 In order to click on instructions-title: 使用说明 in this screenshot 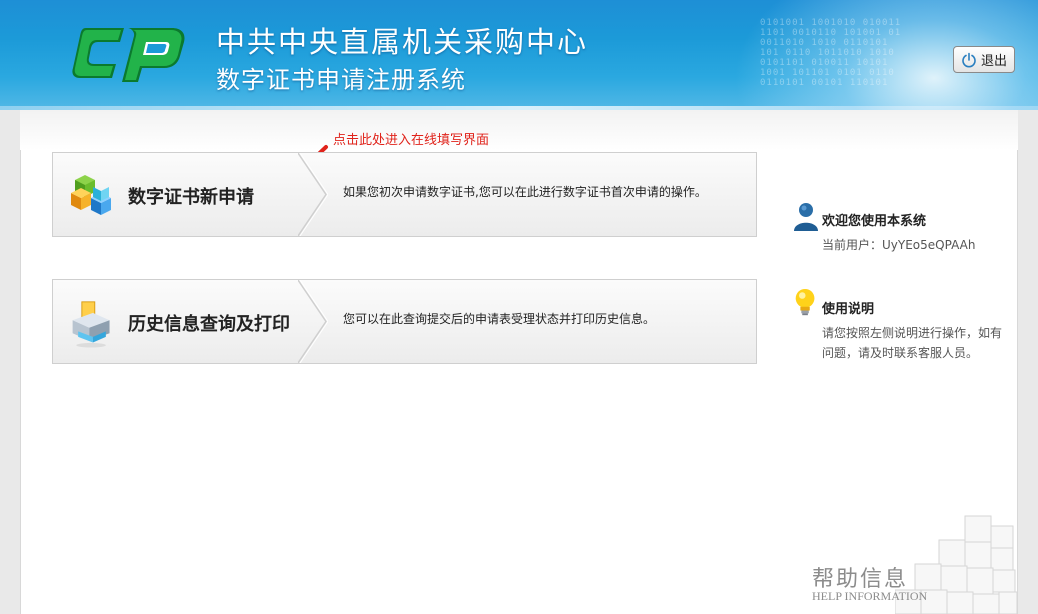, I will do `click(848, 309)`.